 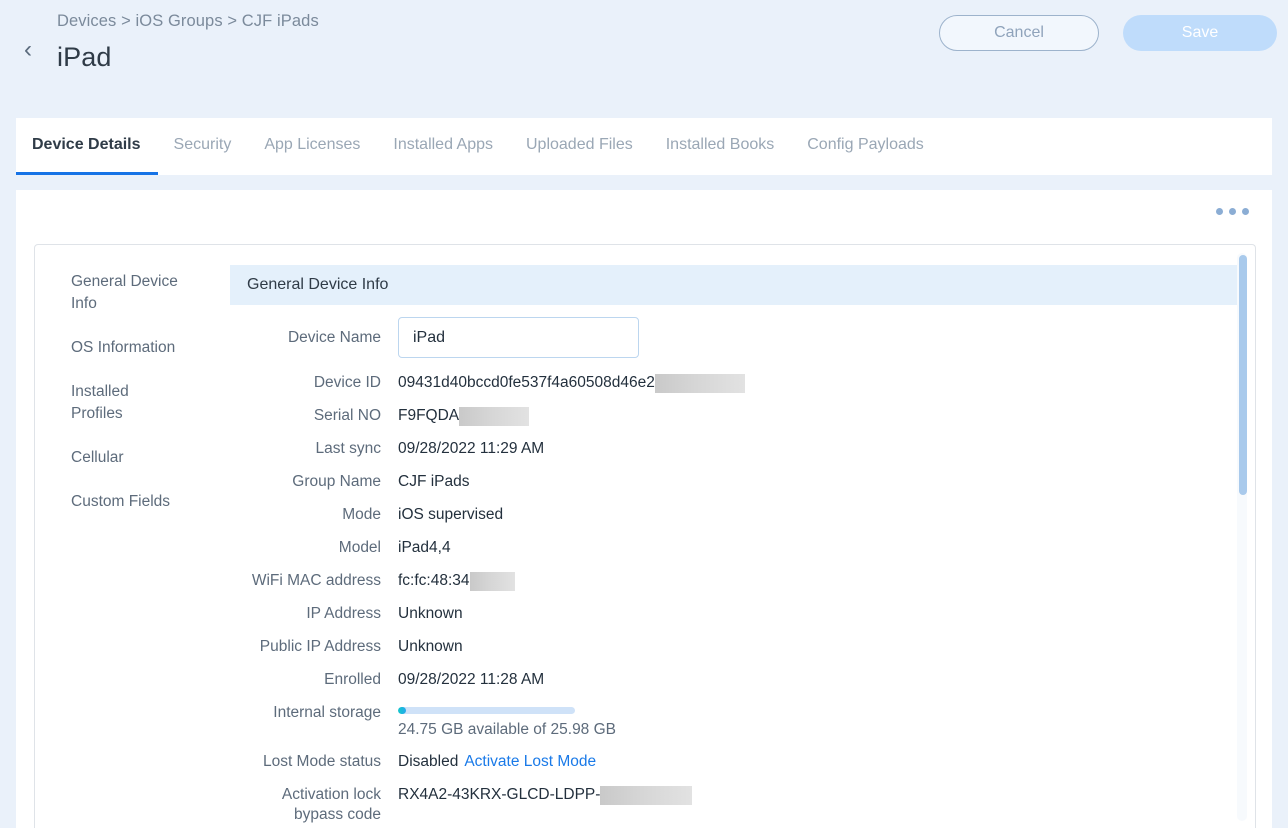 I want to click on breadcrumb: Devices > iOS Groups > CJF iPads, so click(x=188, y=21).